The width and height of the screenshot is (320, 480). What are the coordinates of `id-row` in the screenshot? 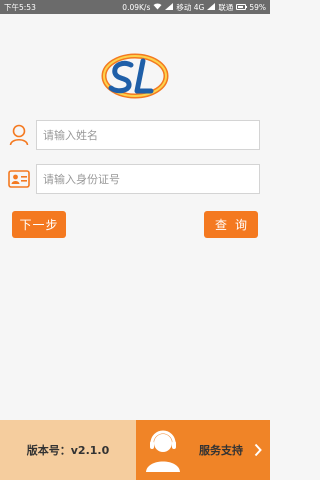 It's located at (134, 179).